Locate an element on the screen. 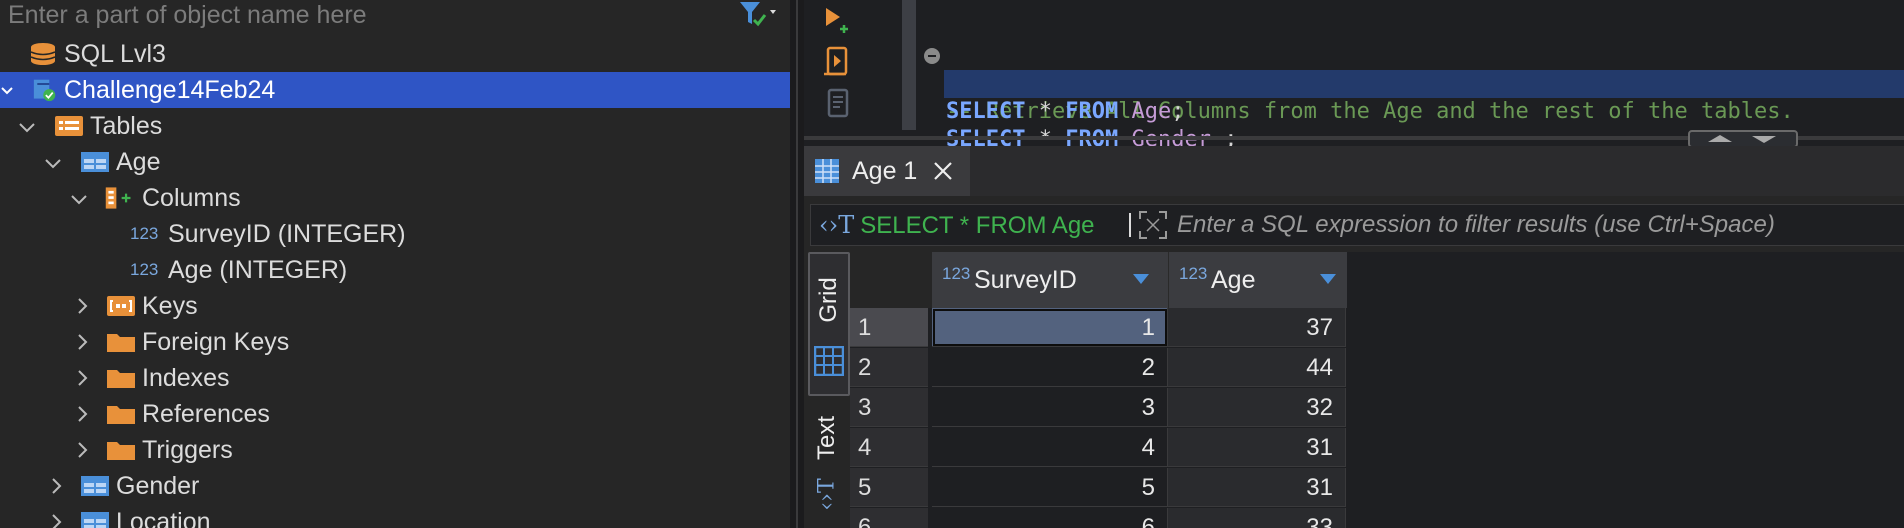 The height and width of the screenshot is (528, 1904). cell-surveyid: 3 is located at coordinates (1050, 407).